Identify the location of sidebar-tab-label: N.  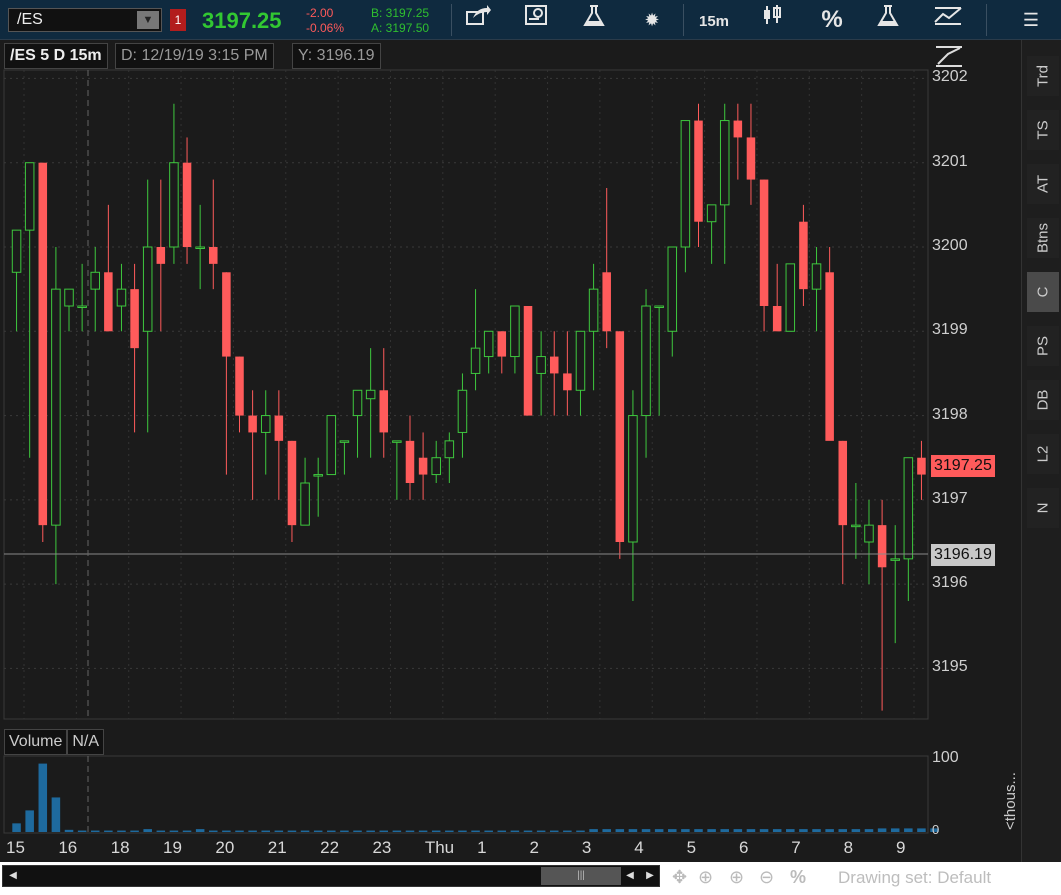
(1043, 508).